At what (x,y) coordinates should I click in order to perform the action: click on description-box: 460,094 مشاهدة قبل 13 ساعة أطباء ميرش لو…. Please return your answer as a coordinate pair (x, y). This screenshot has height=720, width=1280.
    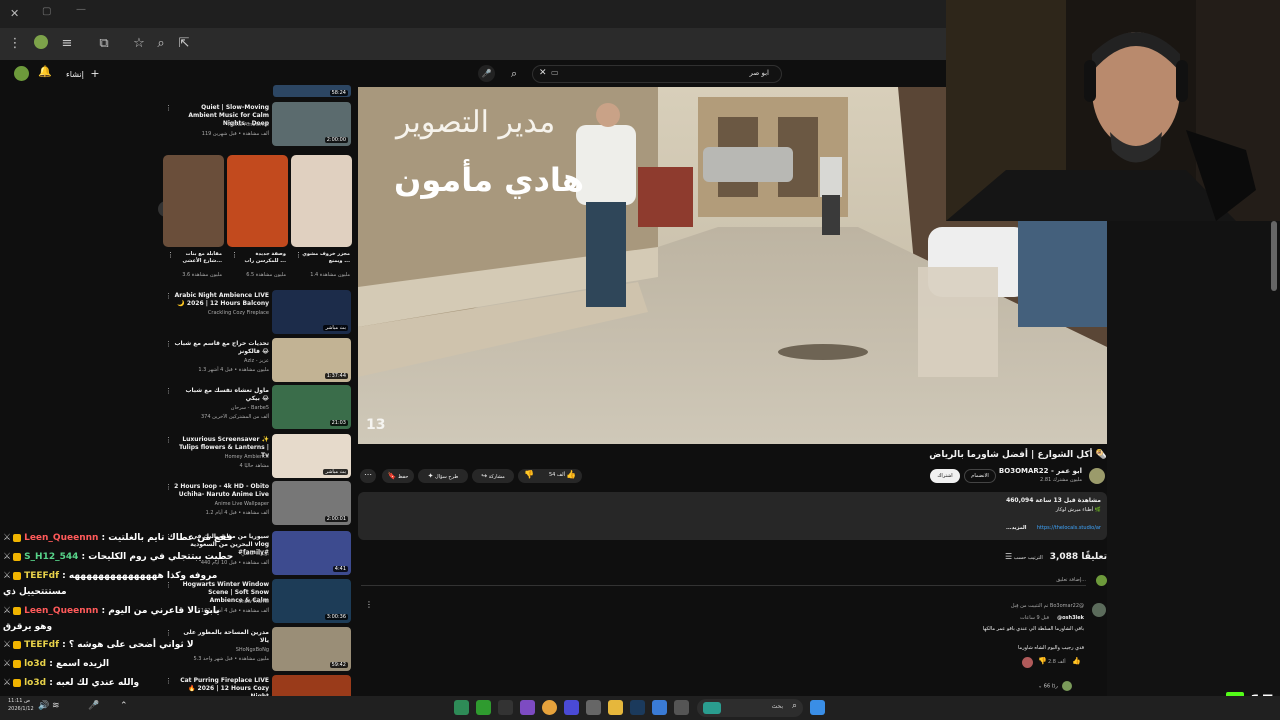
    Looking at the image, I should click on (732, 516).